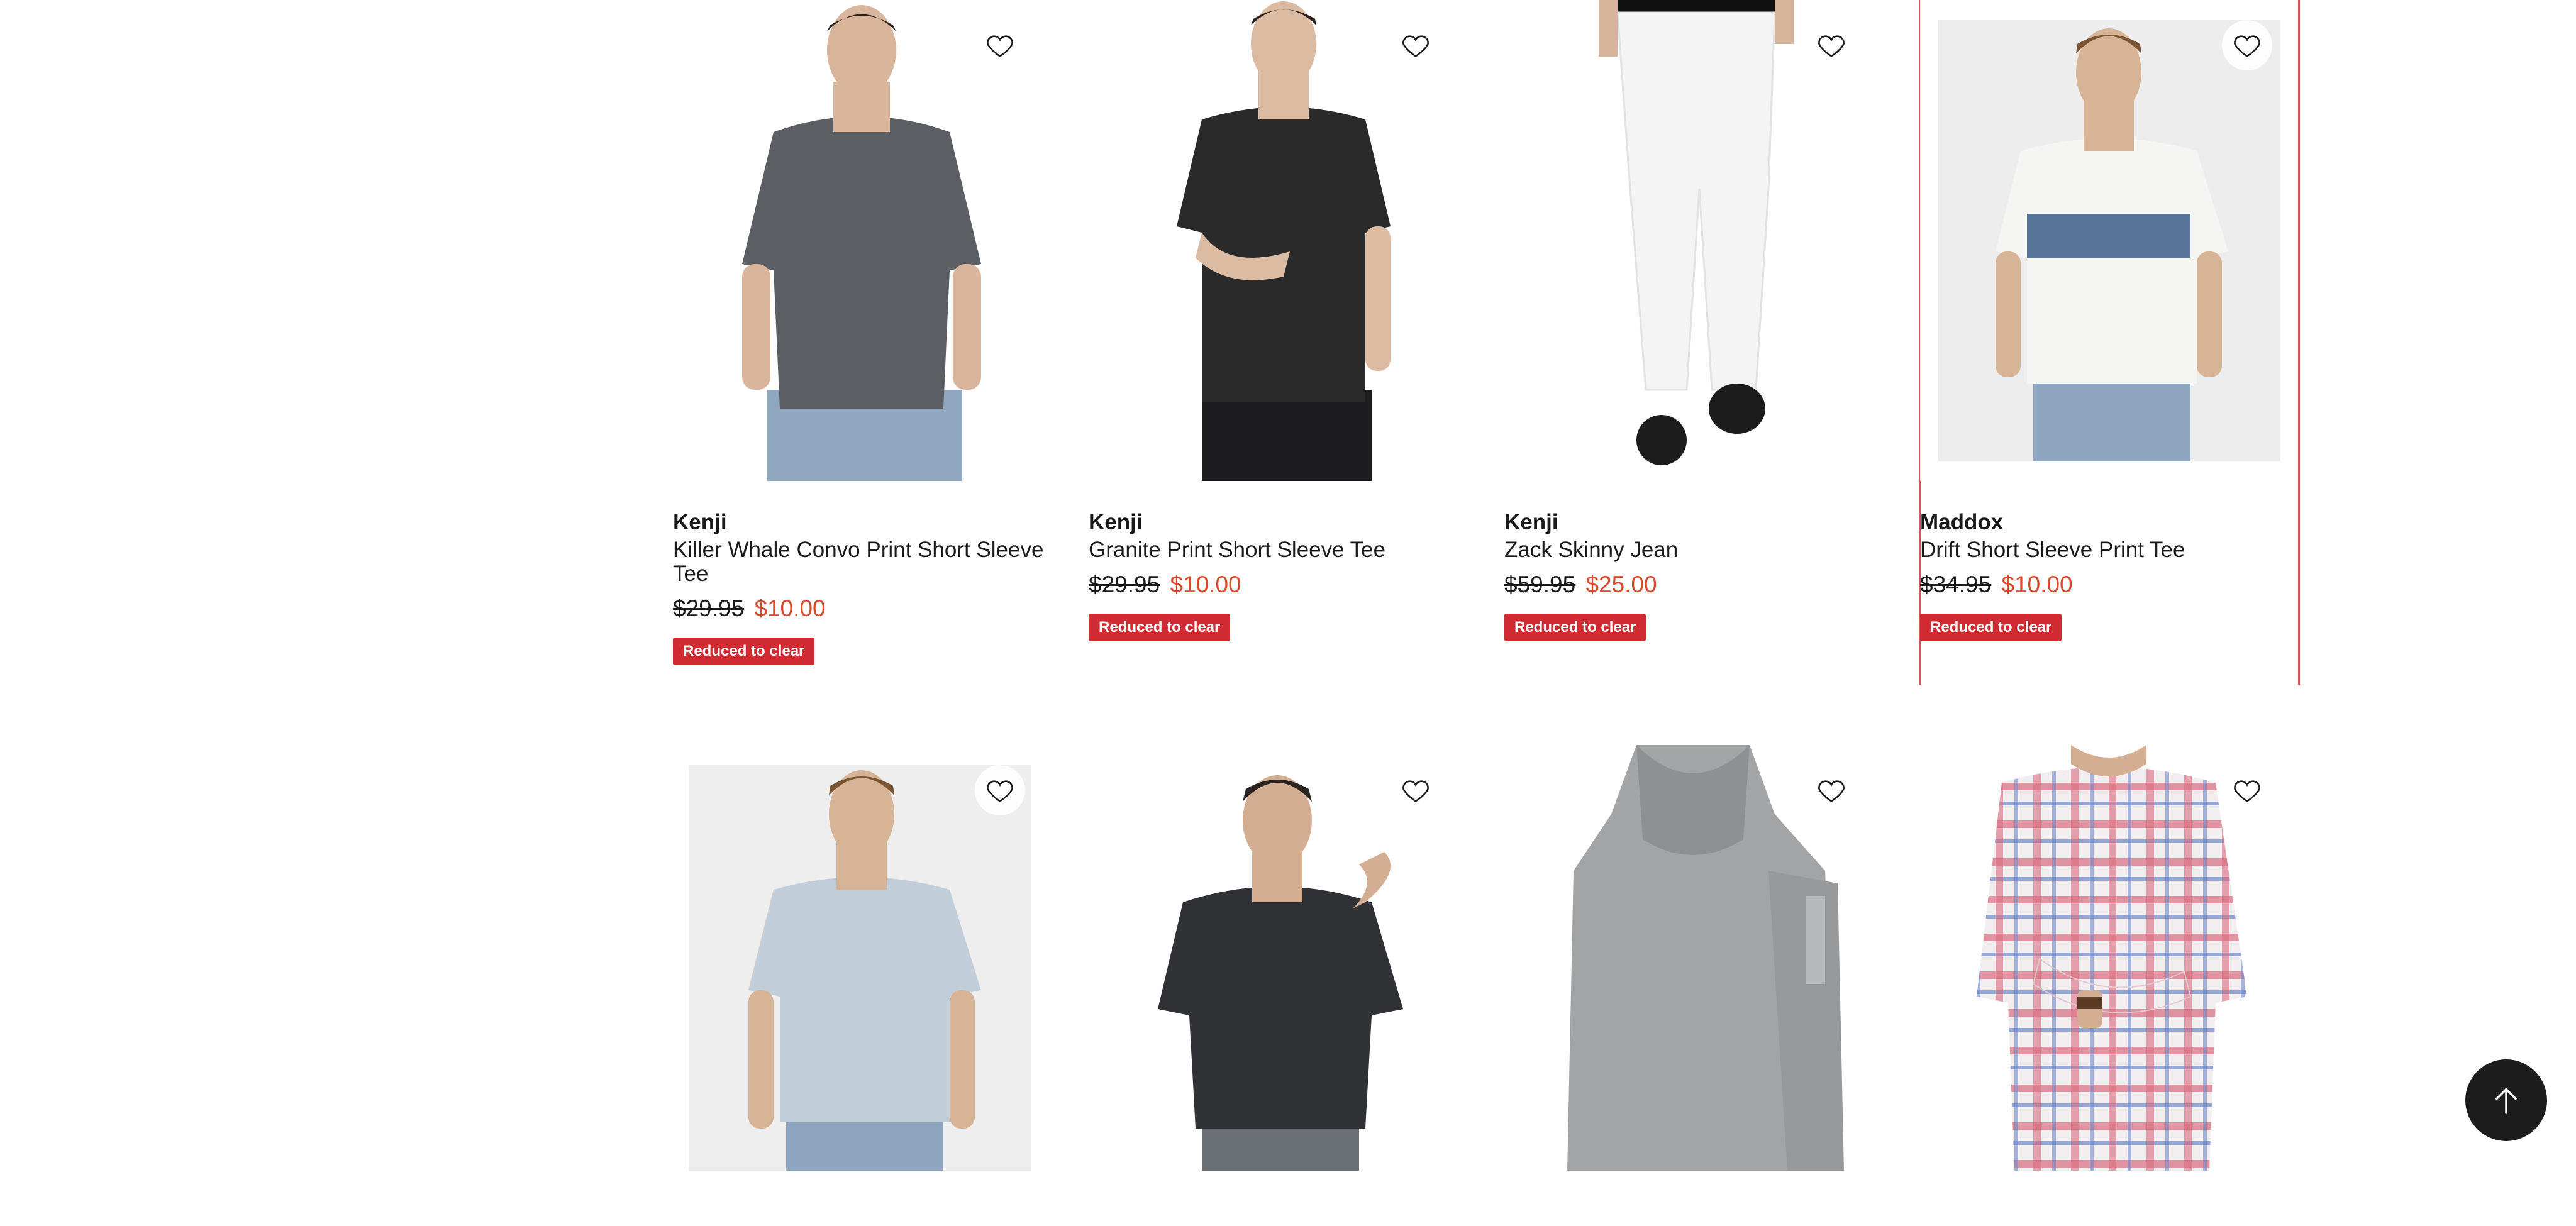 The width and height of the screenshot is (2576, 1226). What do you see at coordinates (1693, 550) in the screenshot?
I see `product-title: Zack Skinny Jean` at bounding box center [1693, 550].